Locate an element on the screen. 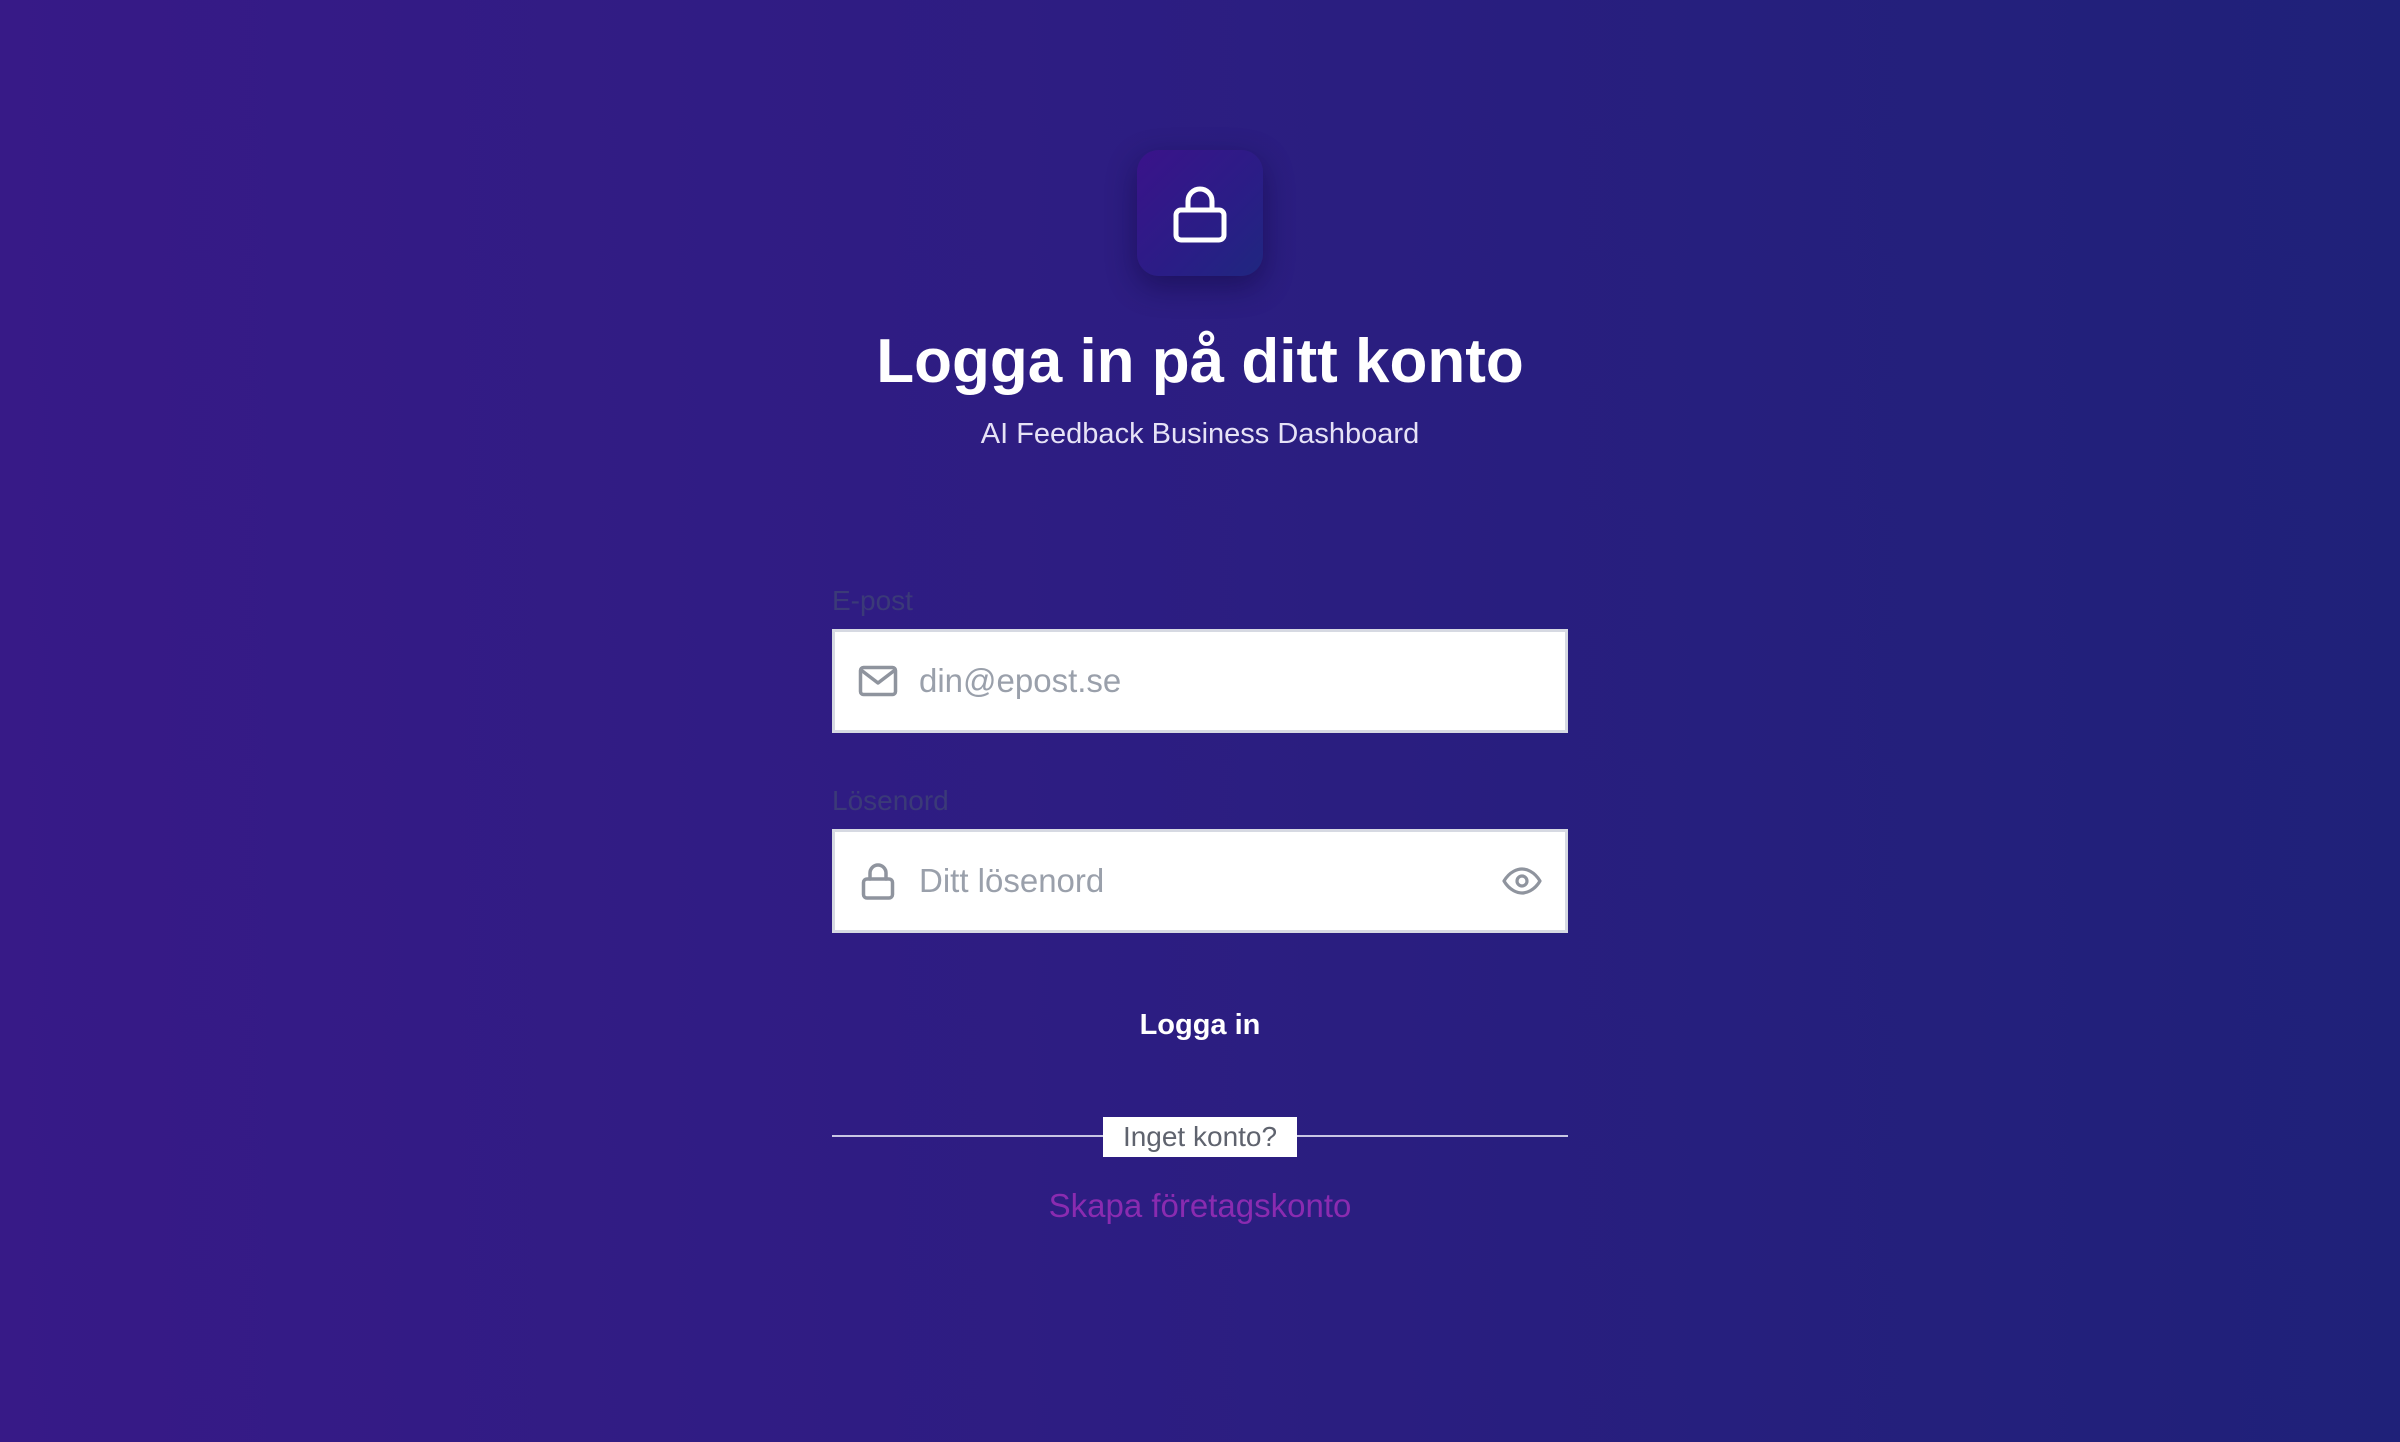 The height and width of the screenshot is (1442, 2400). eye-icon is located at coordinates (1522, 881).